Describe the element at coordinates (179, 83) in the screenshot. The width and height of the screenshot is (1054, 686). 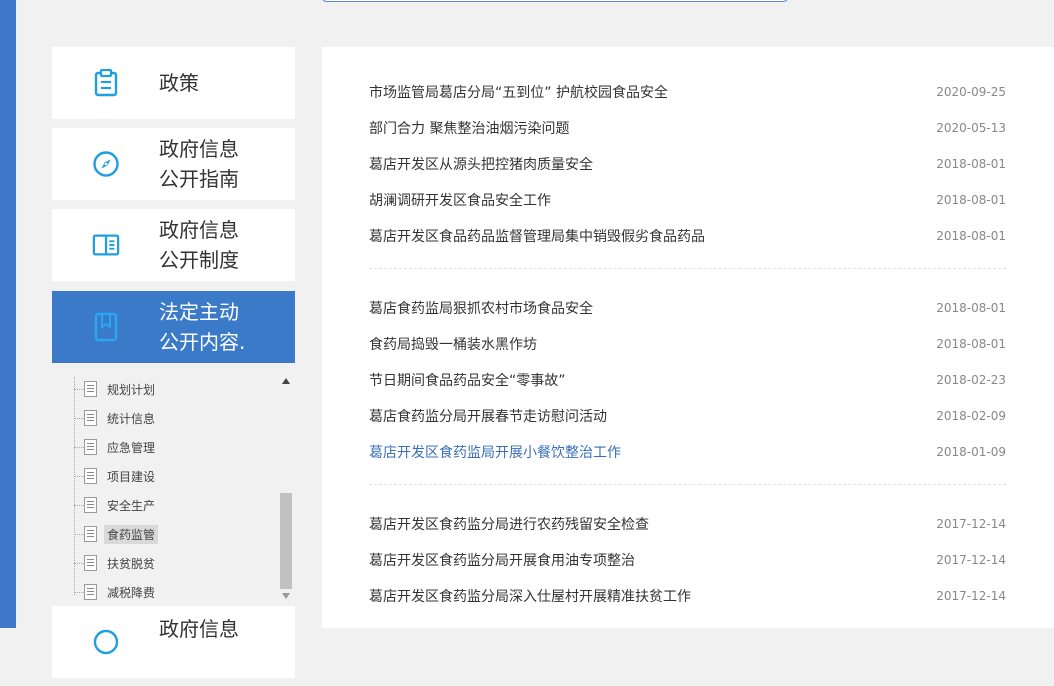
I see `nav-item-label: 政策` at that location.